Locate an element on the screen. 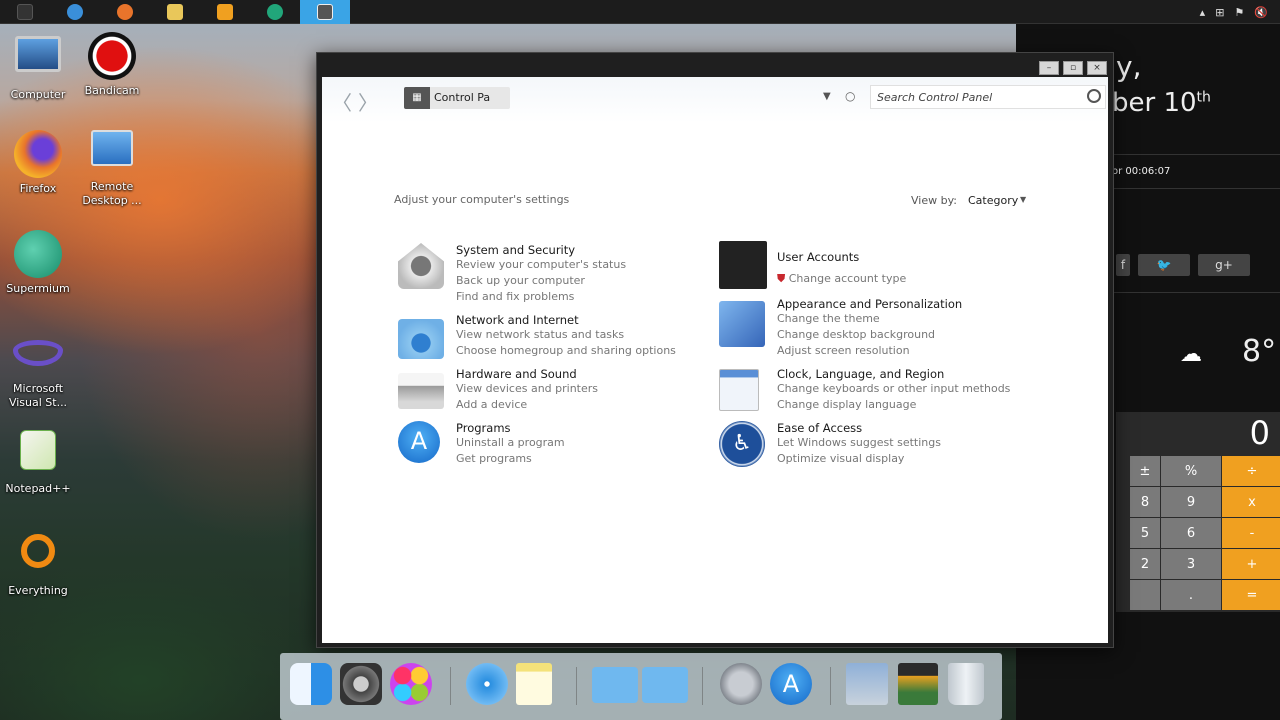 The height and width of the screenshot is (720, 1280). category-link: Change keyboards or other input methods is located at coordinates (893, 388).